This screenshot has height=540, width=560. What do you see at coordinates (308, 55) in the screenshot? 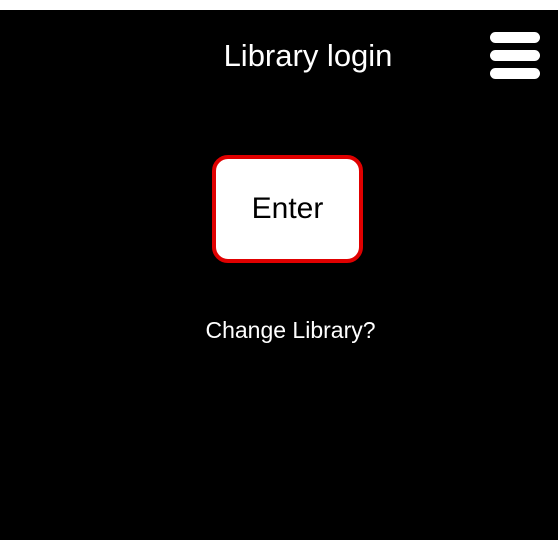
I see `page-title: Library login` at bounding box center [308, 55].